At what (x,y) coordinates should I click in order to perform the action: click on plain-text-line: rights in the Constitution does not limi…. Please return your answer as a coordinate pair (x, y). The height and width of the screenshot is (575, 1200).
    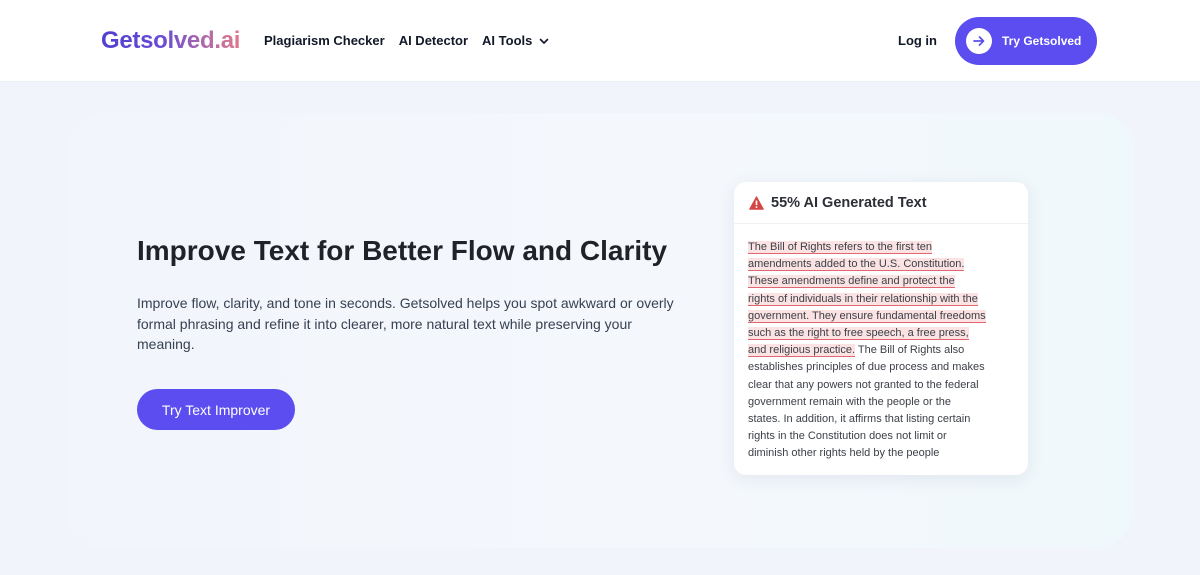
    Looking at the image, I should click on (847, 436).